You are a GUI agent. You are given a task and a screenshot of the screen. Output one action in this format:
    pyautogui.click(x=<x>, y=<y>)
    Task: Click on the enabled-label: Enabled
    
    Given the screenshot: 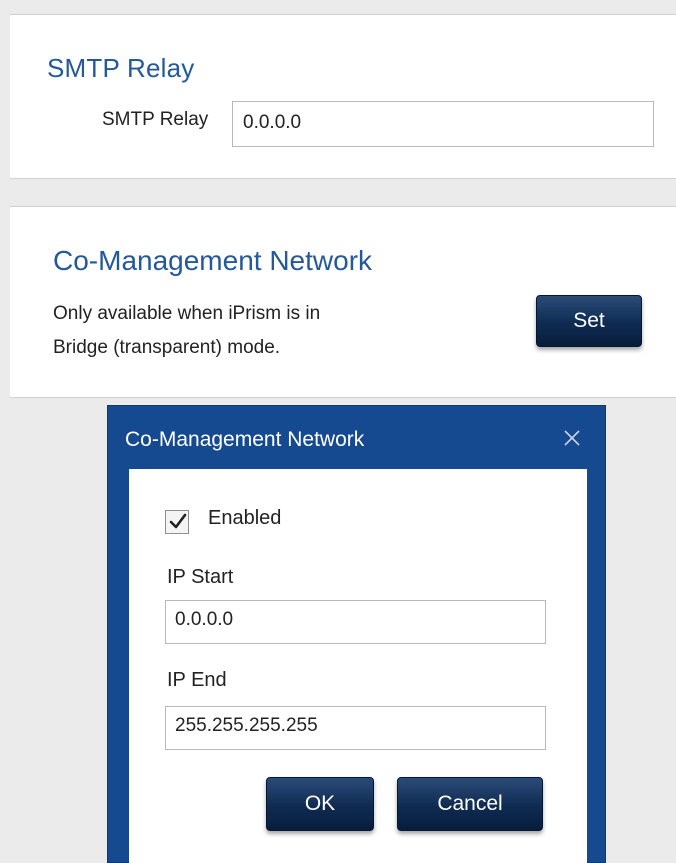 What is the action you would take?
    pyautogui.click(x=244, y=518)
    